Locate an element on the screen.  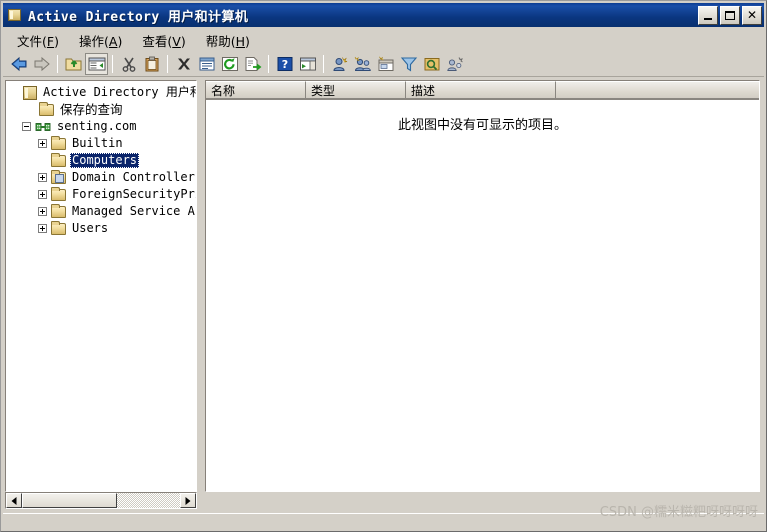
window-controls: ✕ is located at coordinates (730, 15).